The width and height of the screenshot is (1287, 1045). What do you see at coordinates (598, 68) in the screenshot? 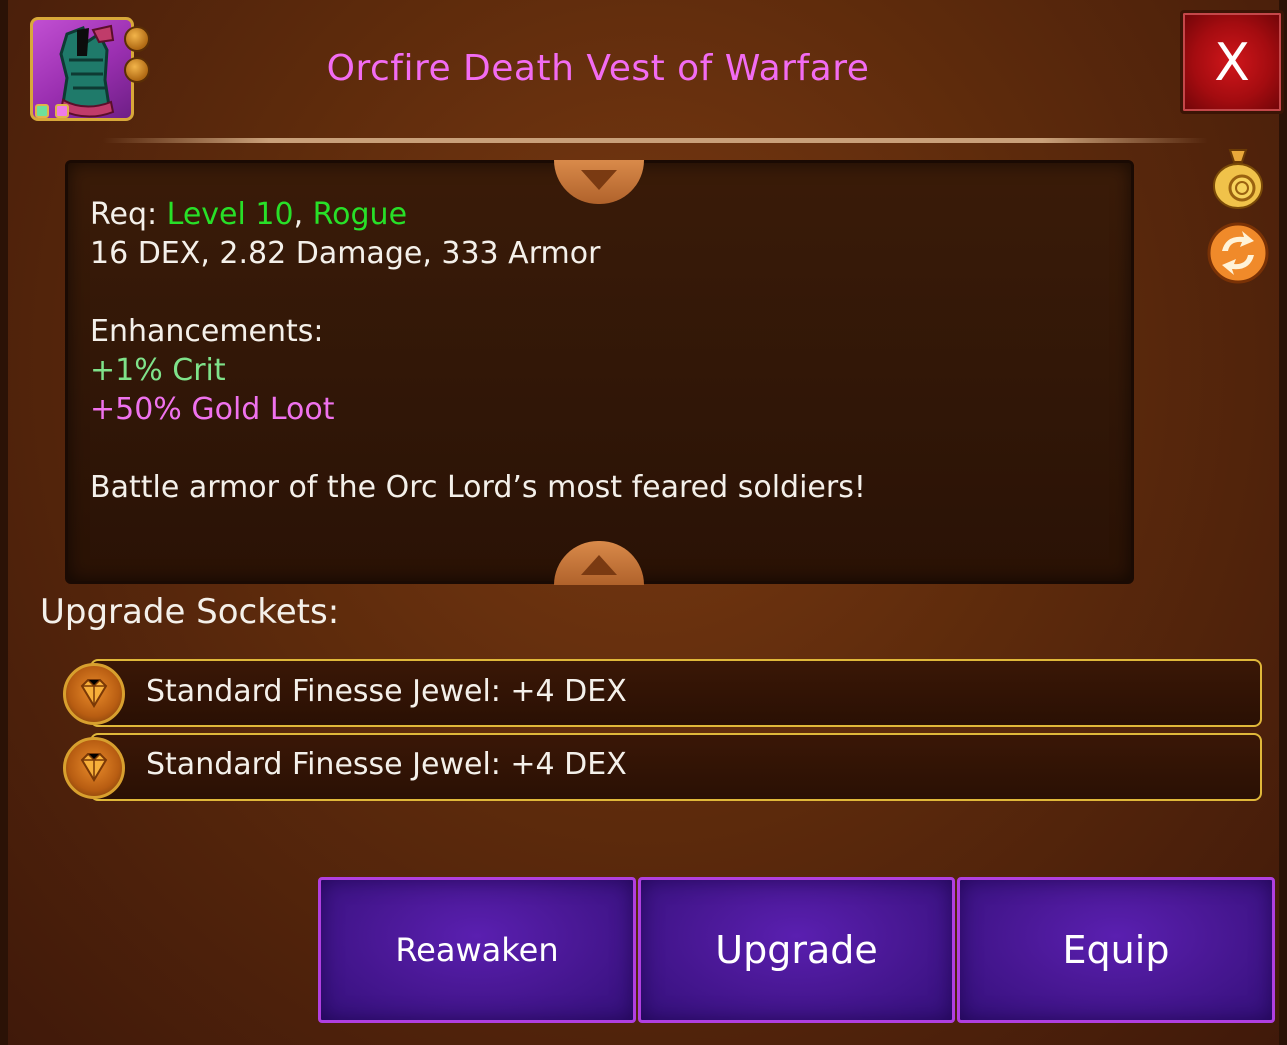
I see `item-title: Orcfire Death Vest of Warfare` at bounding box center [598, 68].